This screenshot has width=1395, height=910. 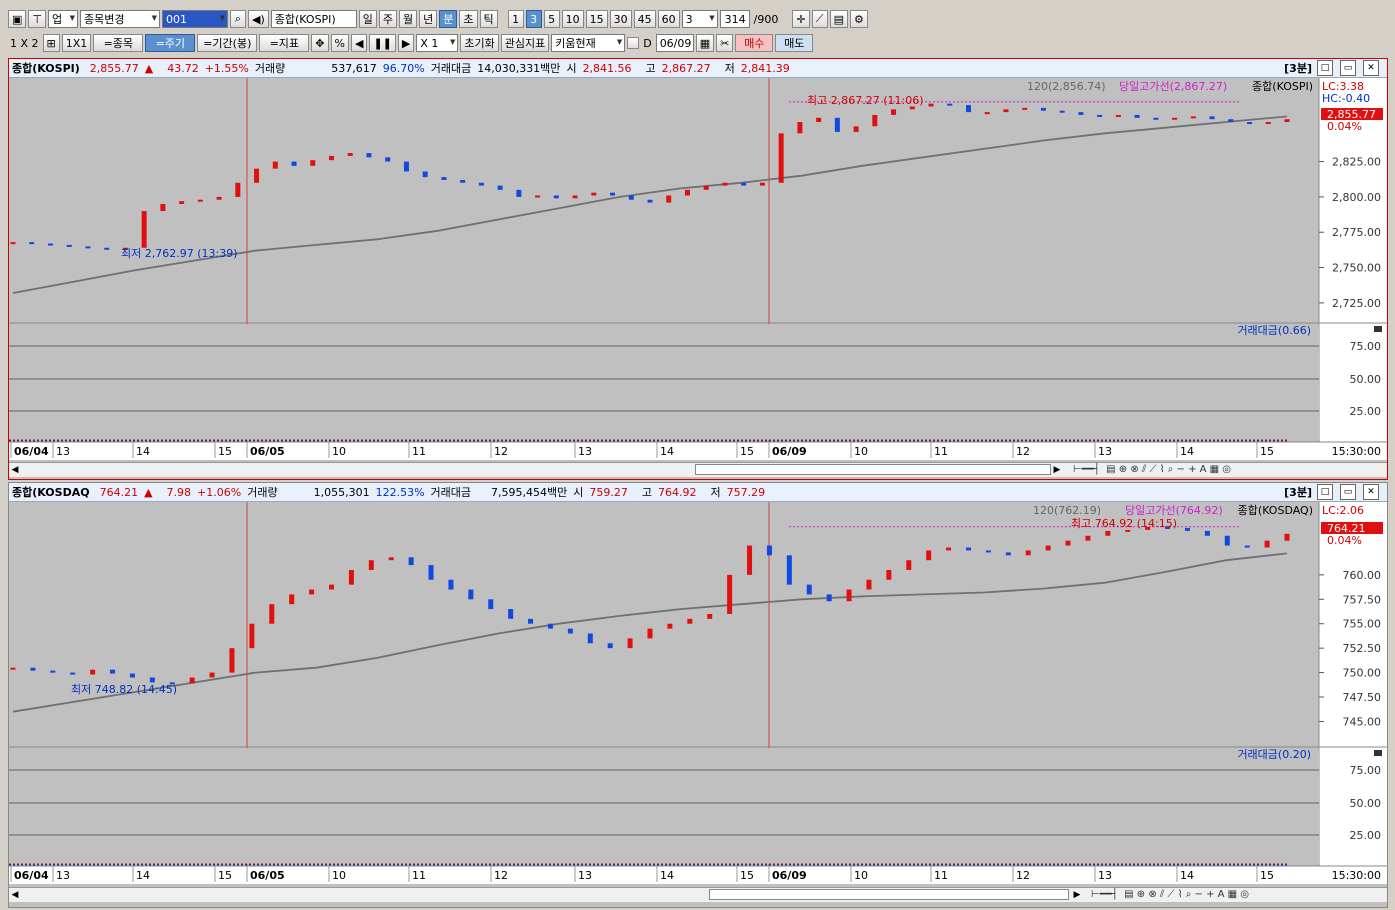 What do you see at coordinates (428, 19) in the screenshot?
I see `period-year: 년` at bounding box center [428, 19].